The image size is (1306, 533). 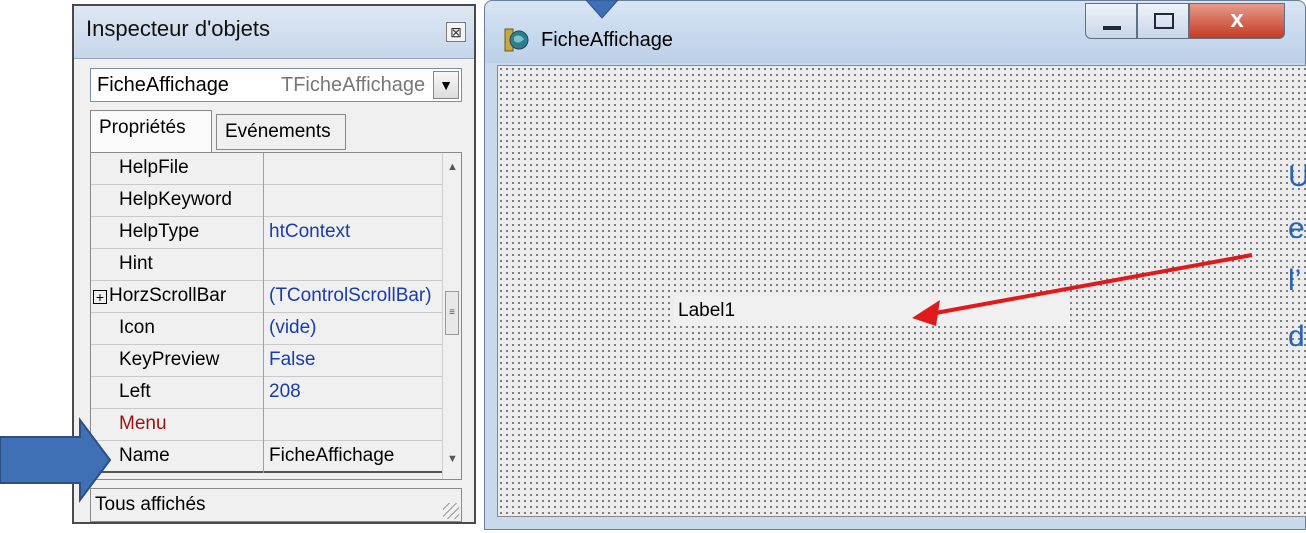 What do you see at coordinates (1091, 284) in the screenshot?
I see `red-pointer-arrow` at bounding box center [1091, 284].